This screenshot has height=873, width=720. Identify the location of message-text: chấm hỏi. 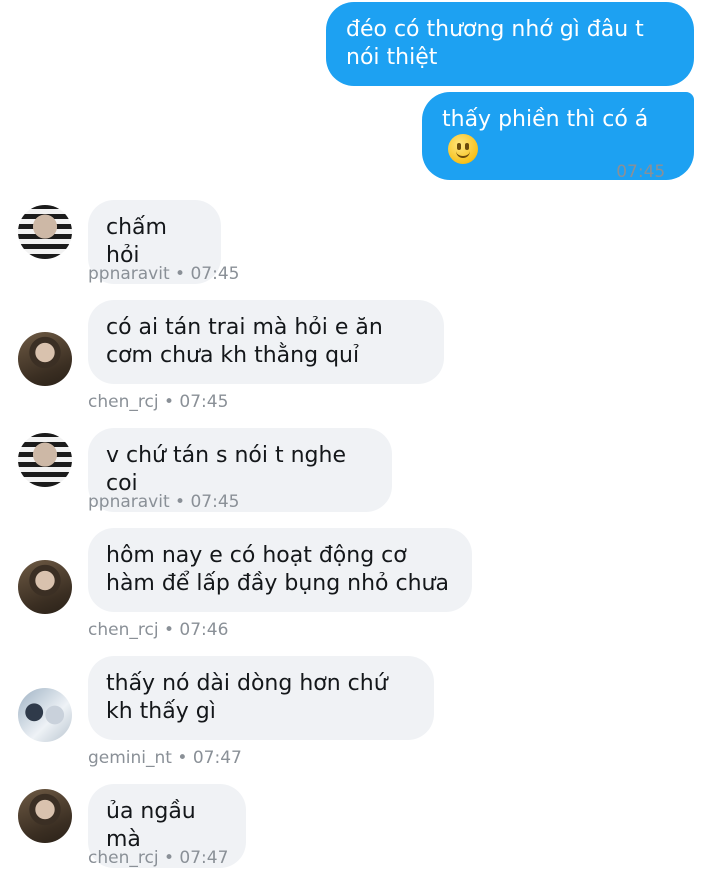
(136, 241).